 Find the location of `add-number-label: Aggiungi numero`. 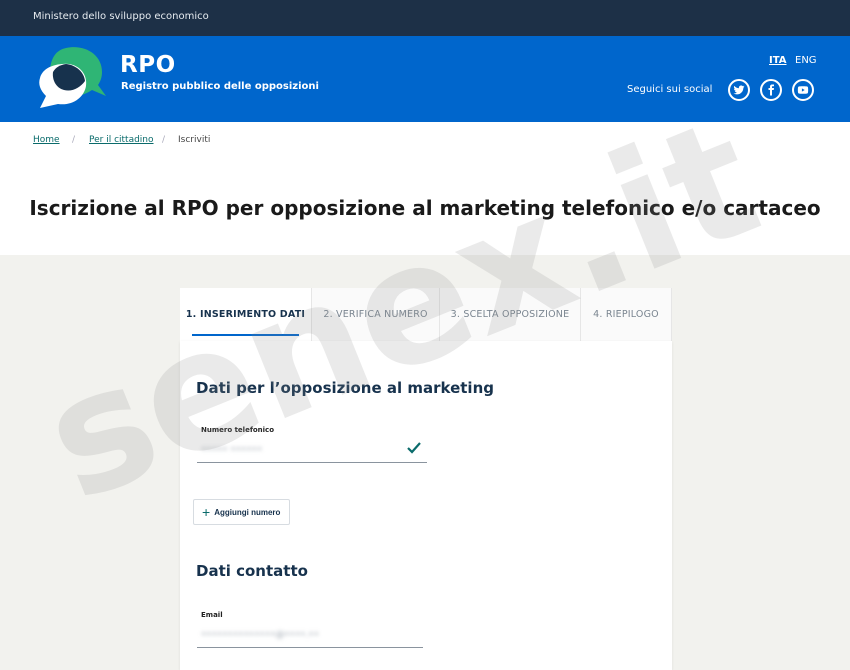

add-number-label: Aggiungi numero is located at coordinates (247, 512).